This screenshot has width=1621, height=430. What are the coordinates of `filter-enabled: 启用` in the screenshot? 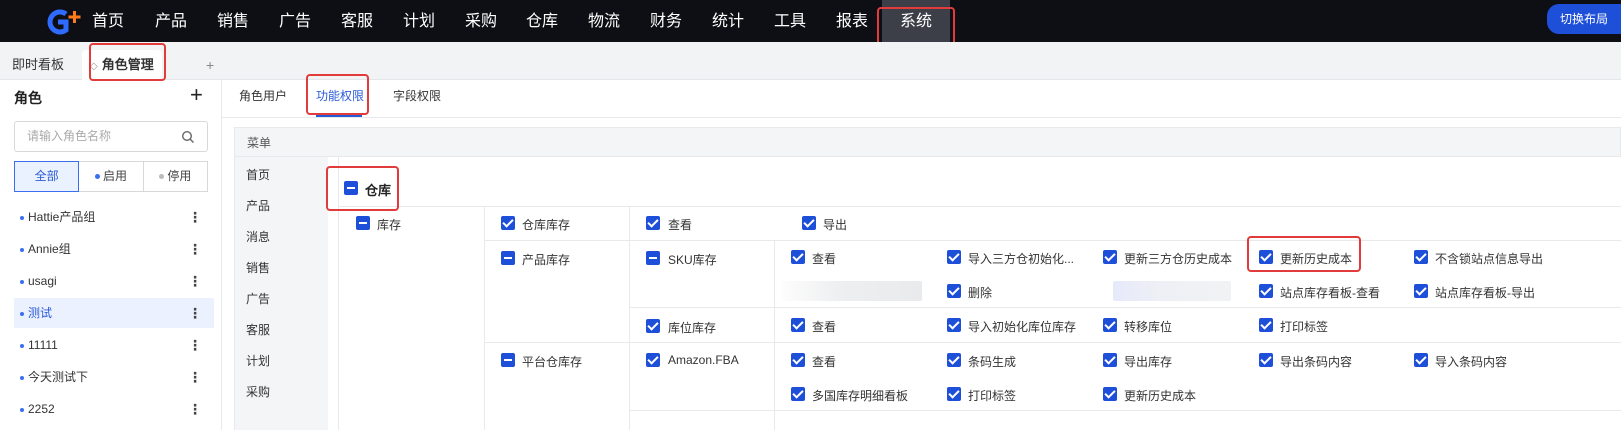 It's located at (111, 176).